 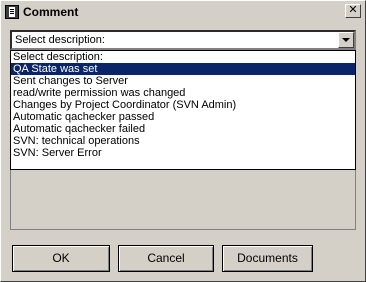 What do you see at coordinates (51, 12) in the screenshot?
I see `window-title: Comment` at bounding box center [51, 12].